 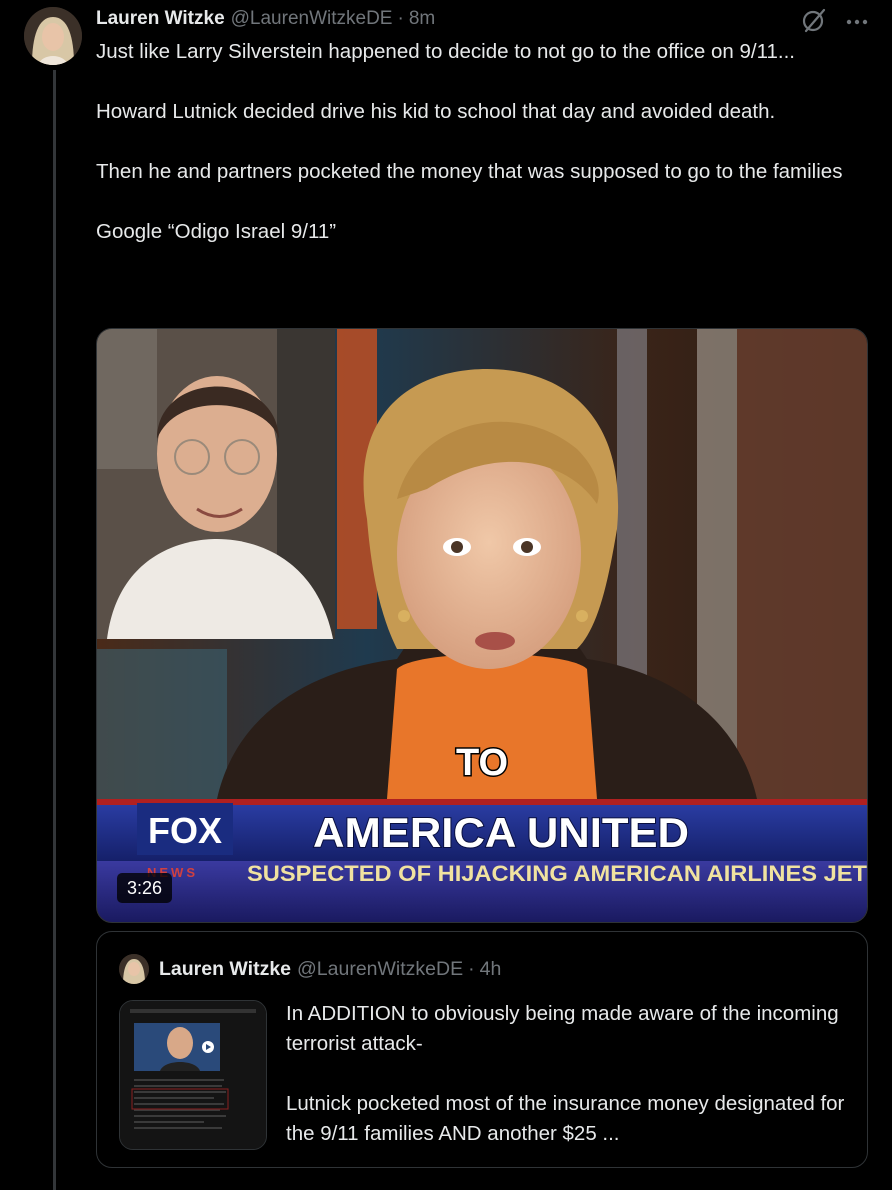 I want to click on tweet-timestamp: 8m, so click(x=422, y=19).